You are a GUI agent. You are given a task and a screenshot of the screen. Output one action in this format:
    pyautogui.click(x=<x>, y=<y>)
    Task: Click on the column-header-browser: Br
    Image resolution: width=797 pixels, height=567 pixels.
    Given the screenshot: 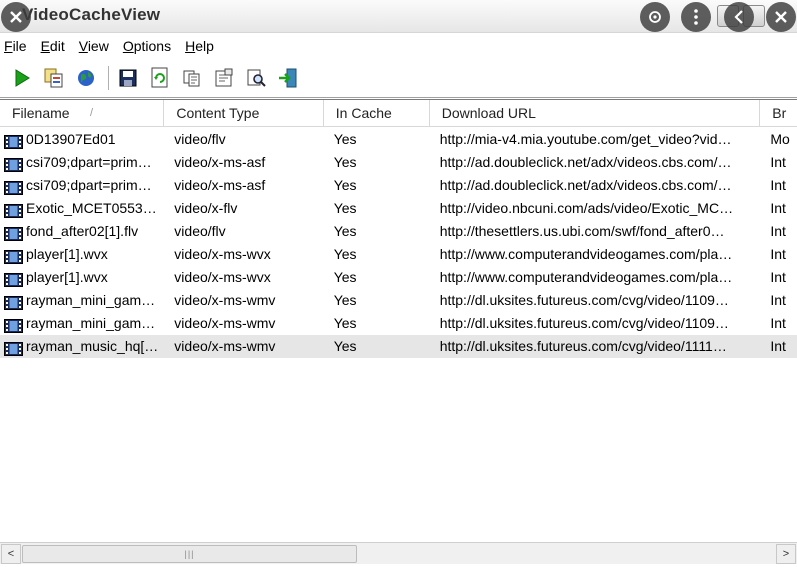 What is the action you would take?
    pyautogui.click(x=778, y=113)
    